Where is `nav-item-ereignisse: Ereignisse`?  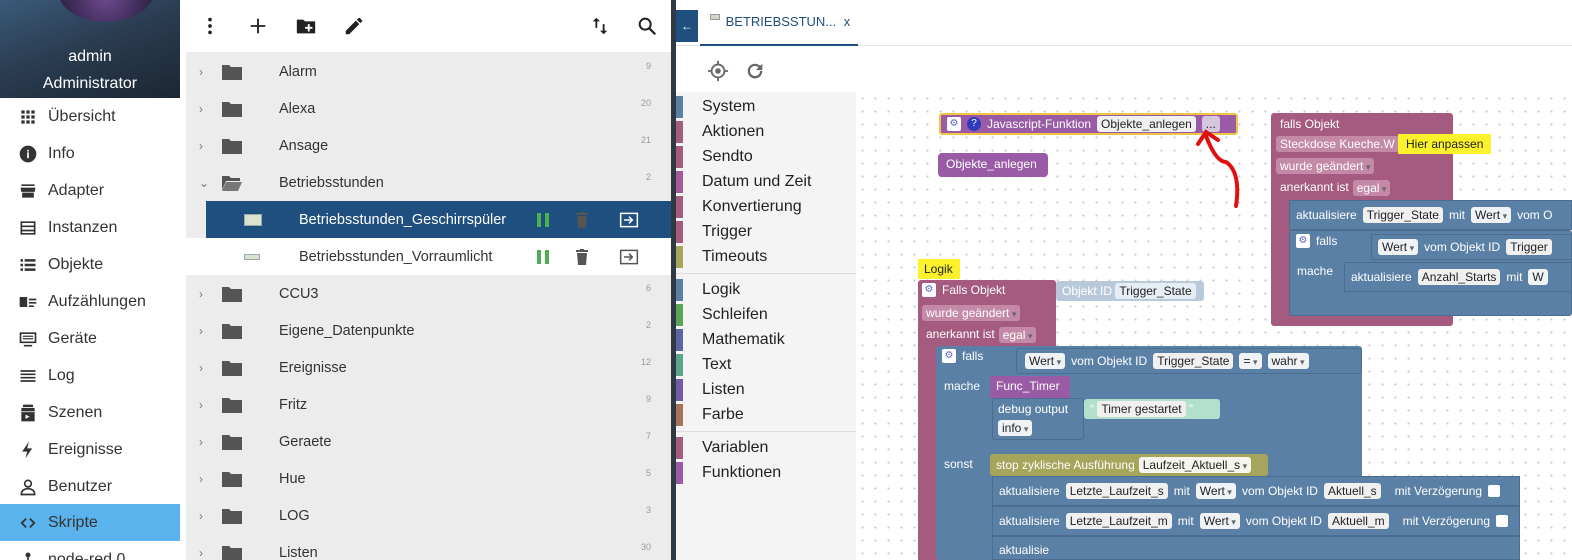
nav-item-ereignisse: Ereignisse is located at coordinates (90, 449).